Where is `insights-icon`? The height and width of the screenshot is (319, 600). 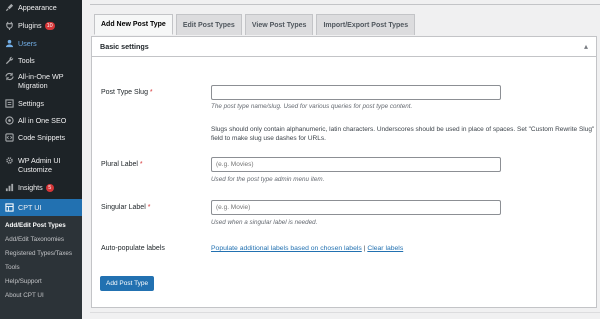
insights-icon is located at coordinates (9, 187).